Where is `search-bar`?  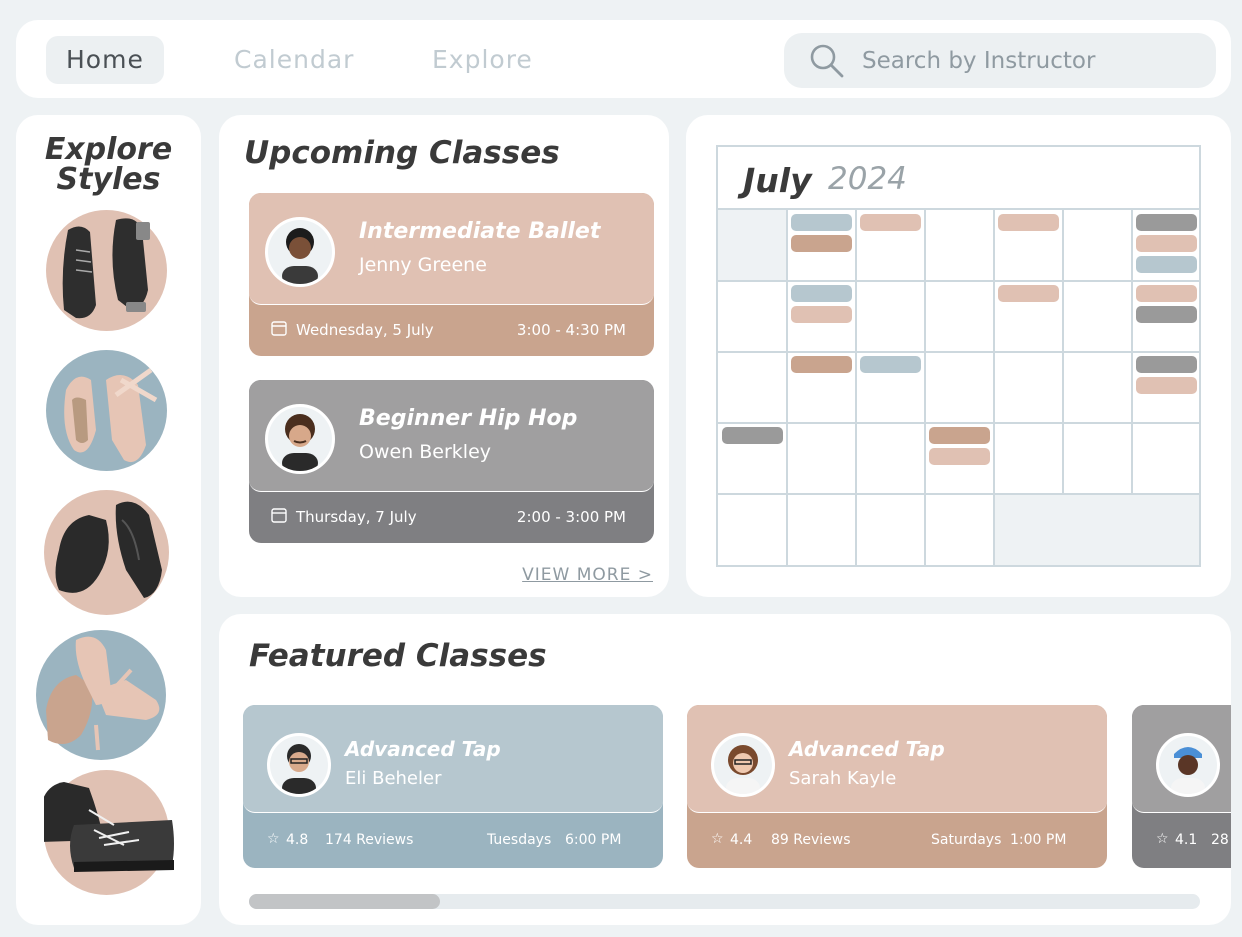
search-bar is located at coordinates (1000, 60).